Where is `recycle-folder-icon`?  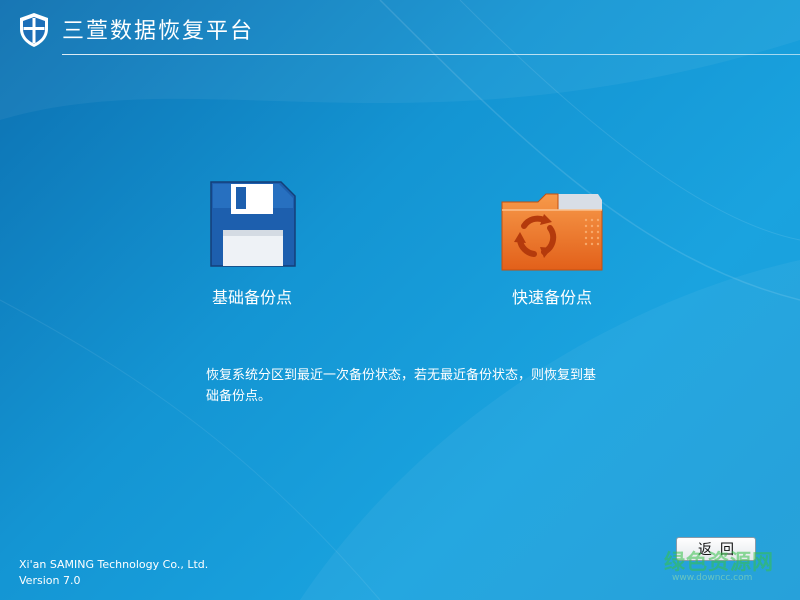 recycle-folder-icon is located at coordinates (552, 232).